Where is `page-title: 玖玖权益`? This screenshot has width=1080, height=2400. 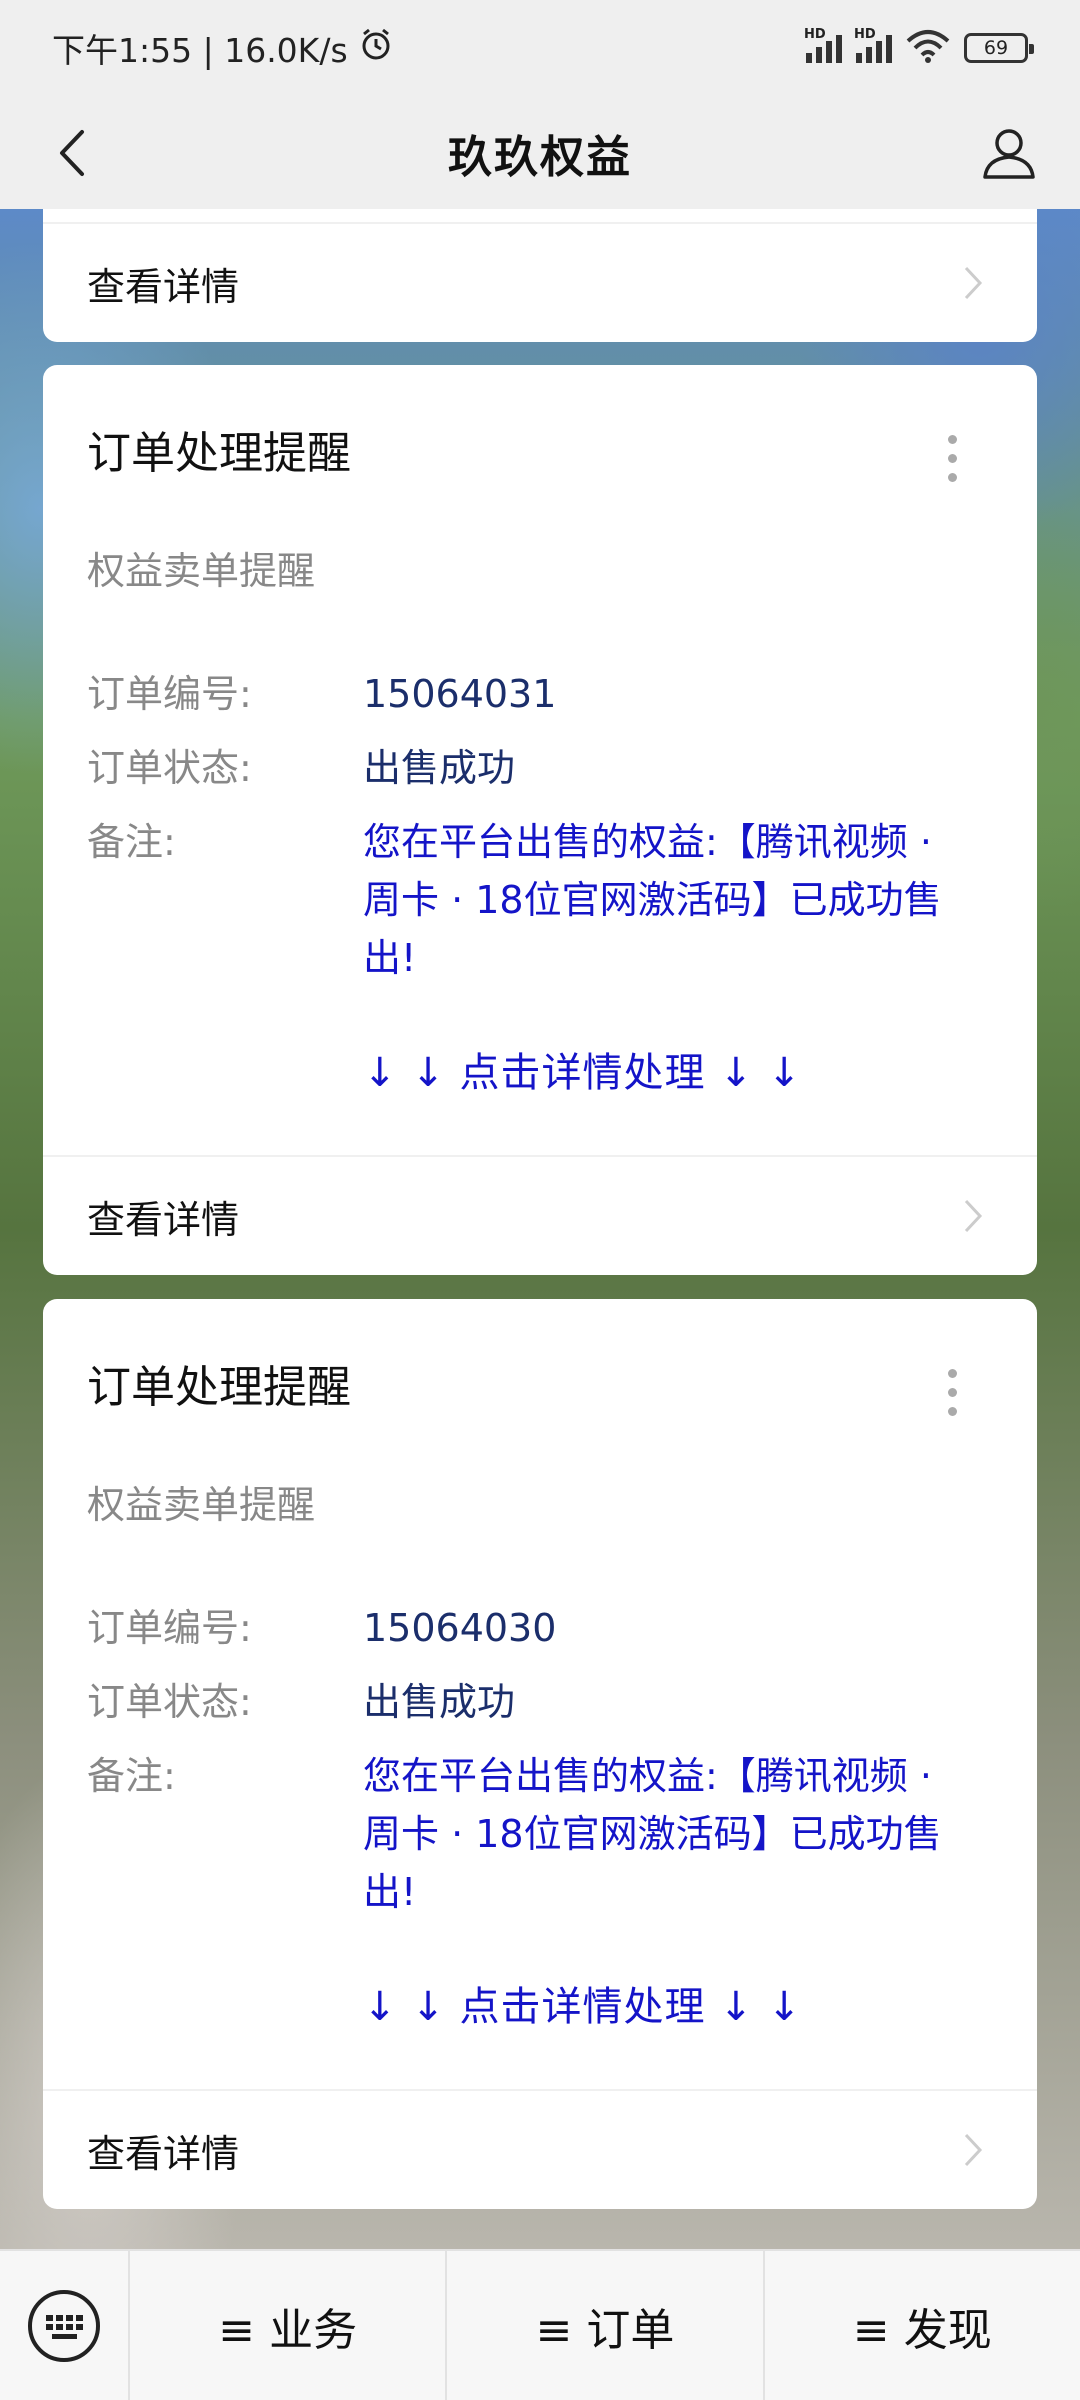 page-title: 玖玖权益 is located at coordinates (540, 157).